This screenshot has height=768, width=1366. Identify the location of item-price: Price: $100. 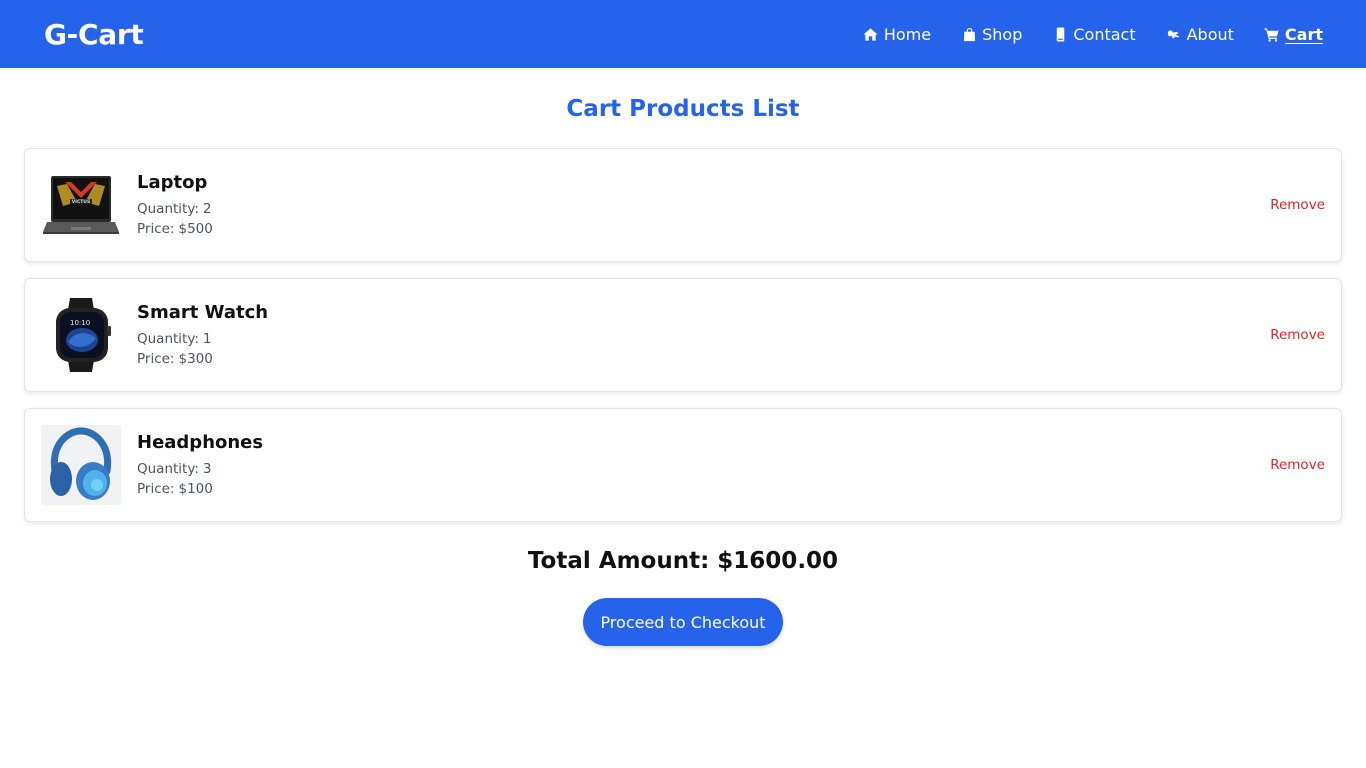
(703, 489).